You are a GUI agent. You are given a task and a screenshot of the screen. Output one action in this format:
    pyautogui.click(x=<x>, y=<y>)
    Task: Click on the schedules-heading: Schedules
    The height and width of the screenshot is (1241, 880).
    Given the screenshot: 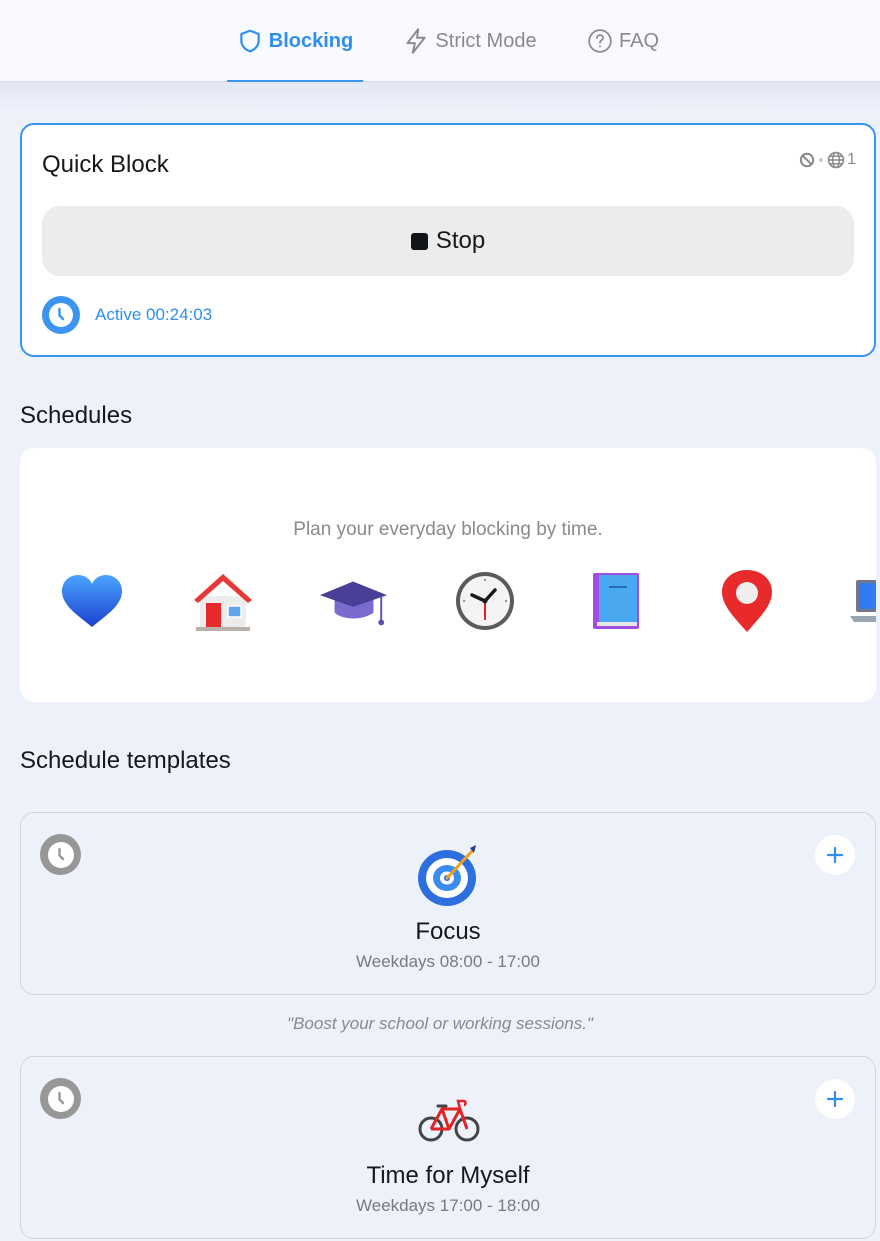 What is the action you would take?
    pyautogui.click(x=76, y=415)
    